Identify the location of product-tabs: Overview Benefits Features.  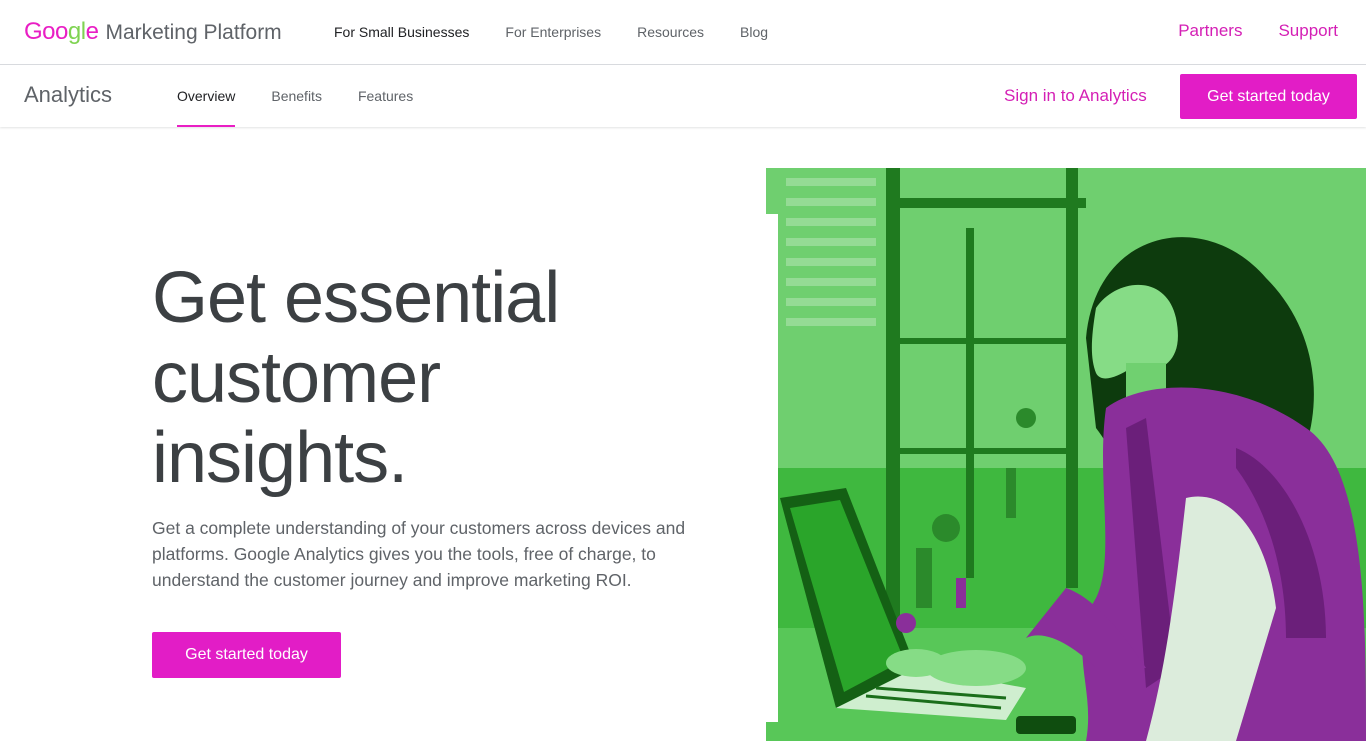
(313, 96).